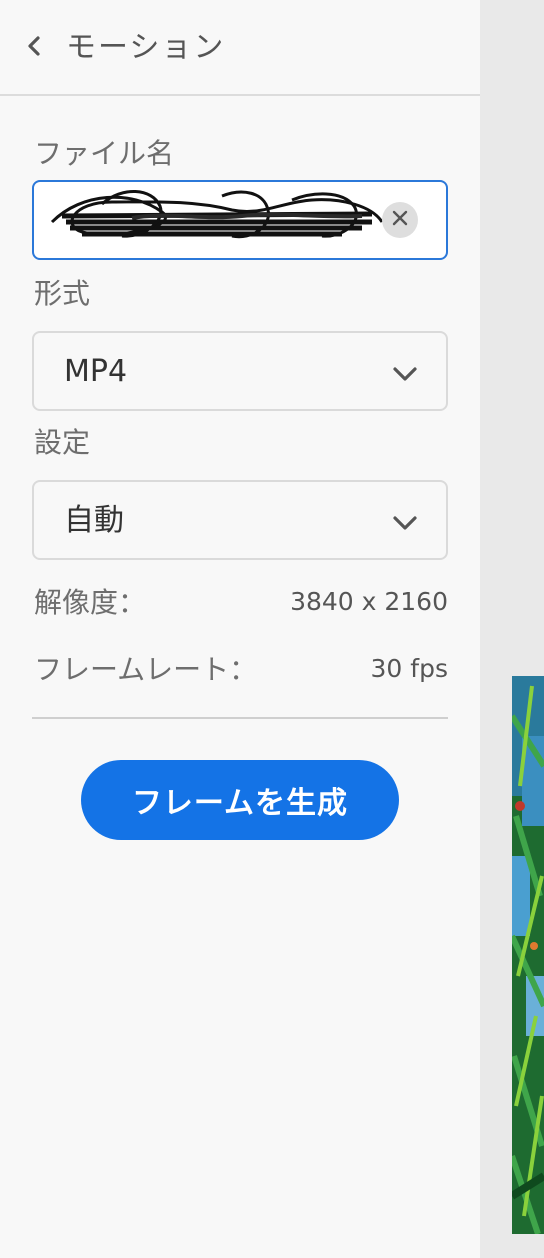 Image resolution: width=544 pixels, height=1258 pixels. I want to click on resolution-label: 解像度：, so click(90, 602).